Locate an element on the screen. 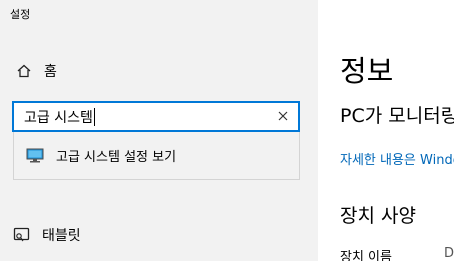 The width and height of the screenshot is (454, 261). monitoring-heading: PC가 모니터링되고 is located at coordinates (397, 116).